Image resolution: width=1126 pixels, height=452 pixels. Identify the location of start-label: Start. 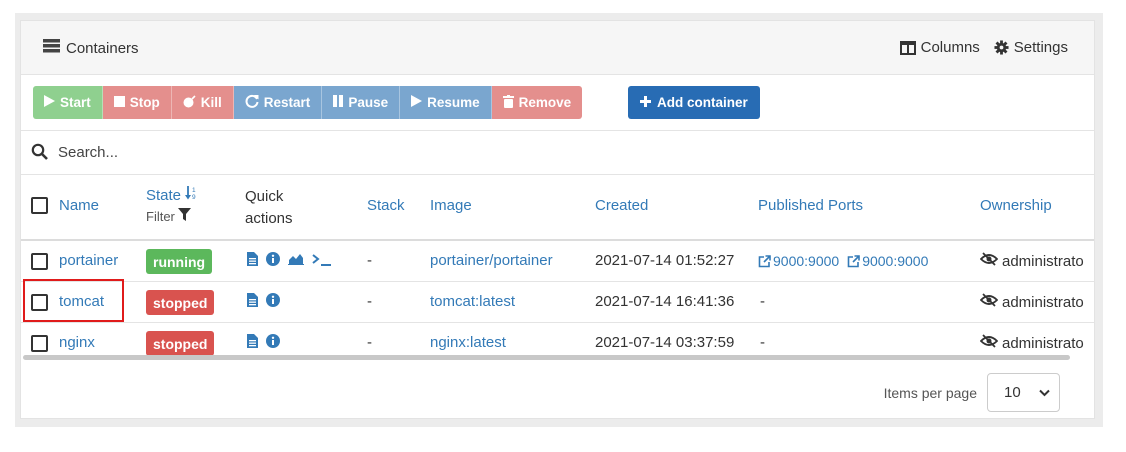
(75, 102).